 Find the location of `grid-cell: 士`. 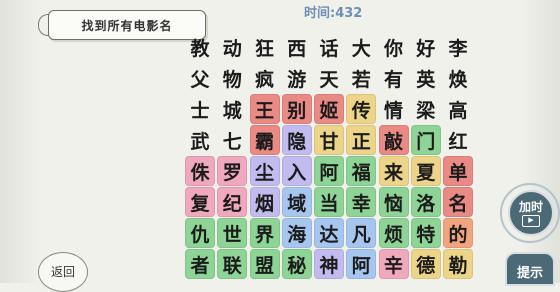

grid-cell: 士 is located at coordinates (200, 109).